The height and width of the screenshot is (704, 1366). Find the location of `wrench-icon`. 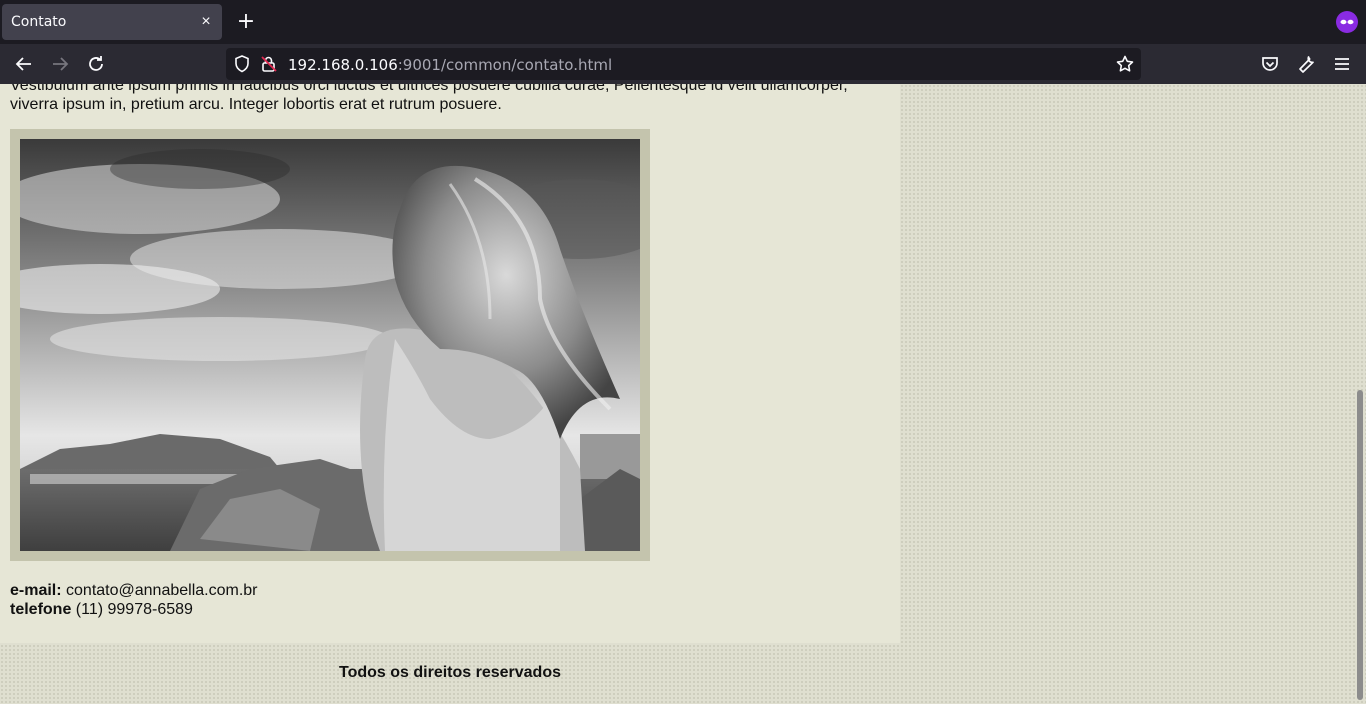

wrench-icon is located at coordinates (1306, 64).